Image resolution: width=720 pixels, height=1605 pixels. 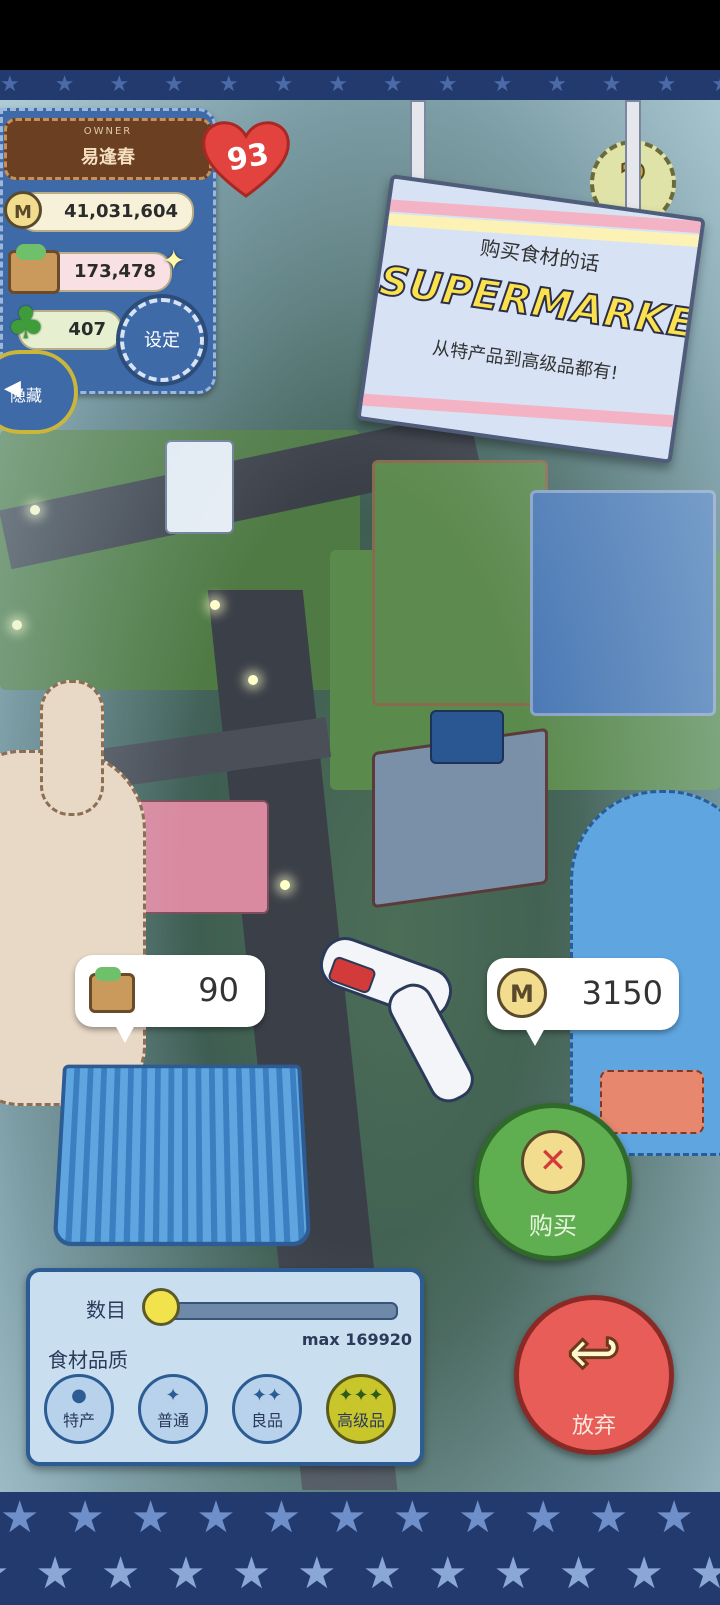 I want to click on button-icon: ✕, so click(x=553, y=1162).